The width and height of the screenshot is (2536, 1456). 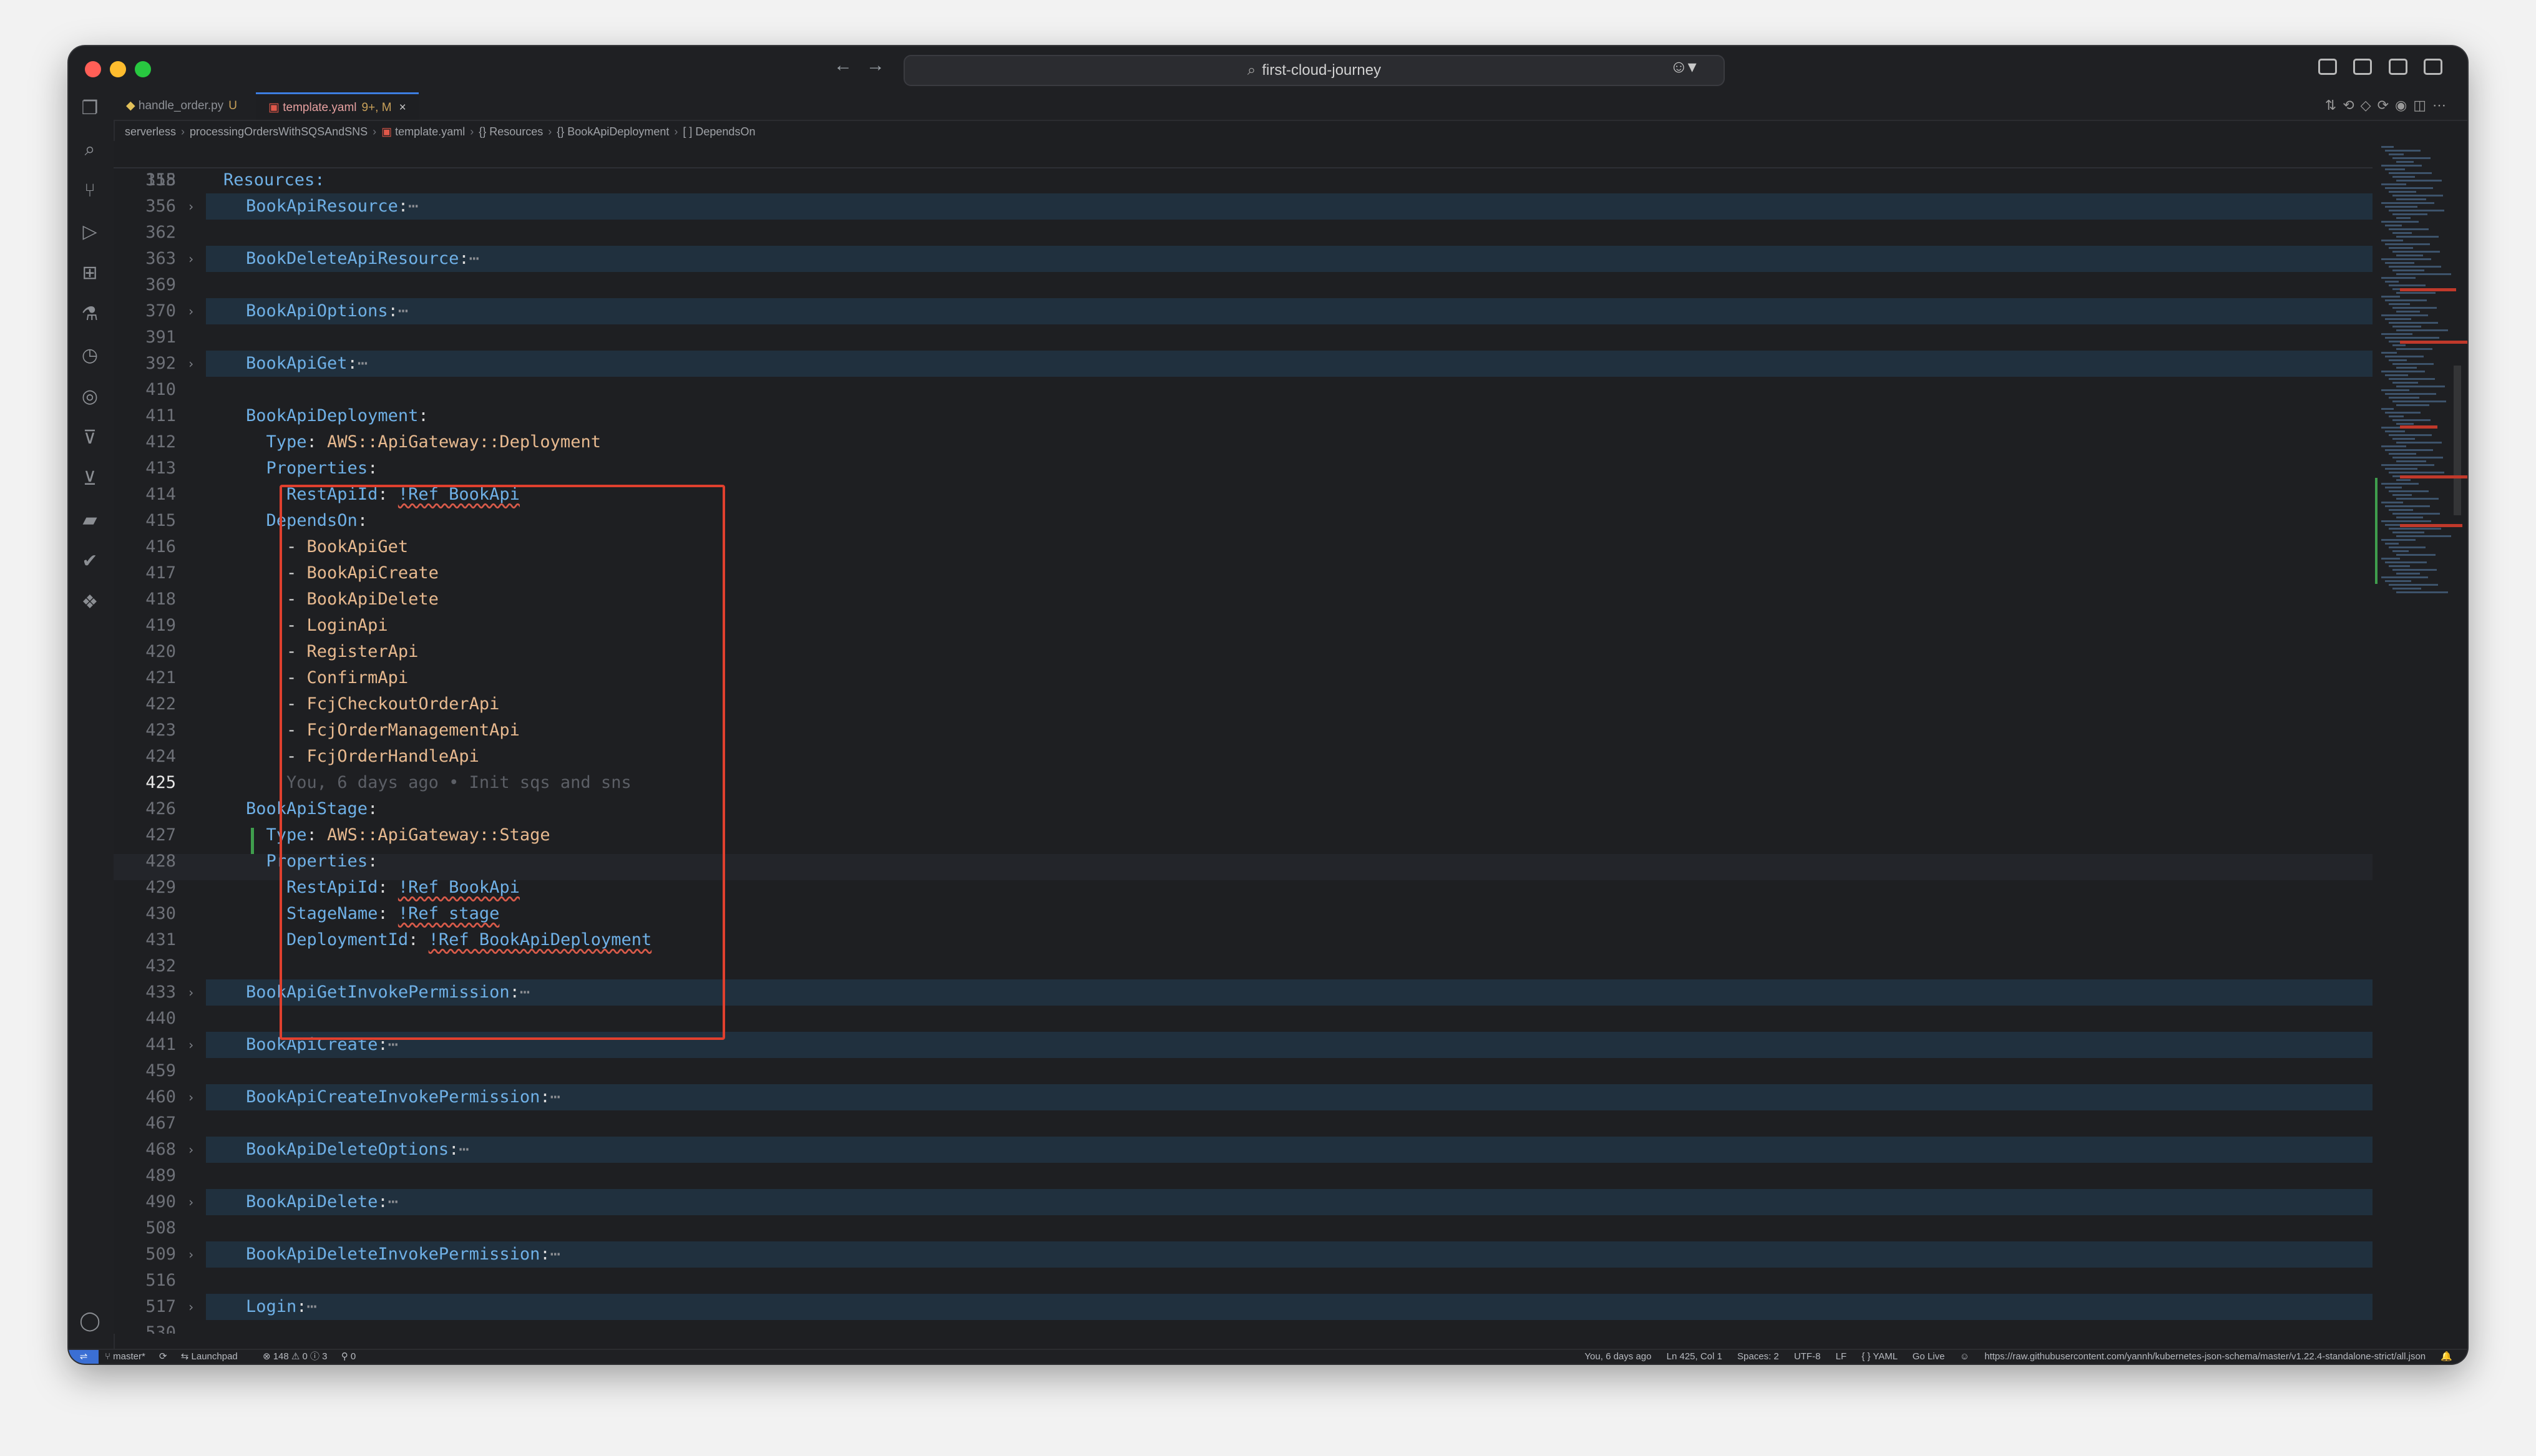 What do you see at coordinates (511, 132) in the screenshot?
I see `breadcrumb-item: {} Resources` at bounding box center [511, 132].